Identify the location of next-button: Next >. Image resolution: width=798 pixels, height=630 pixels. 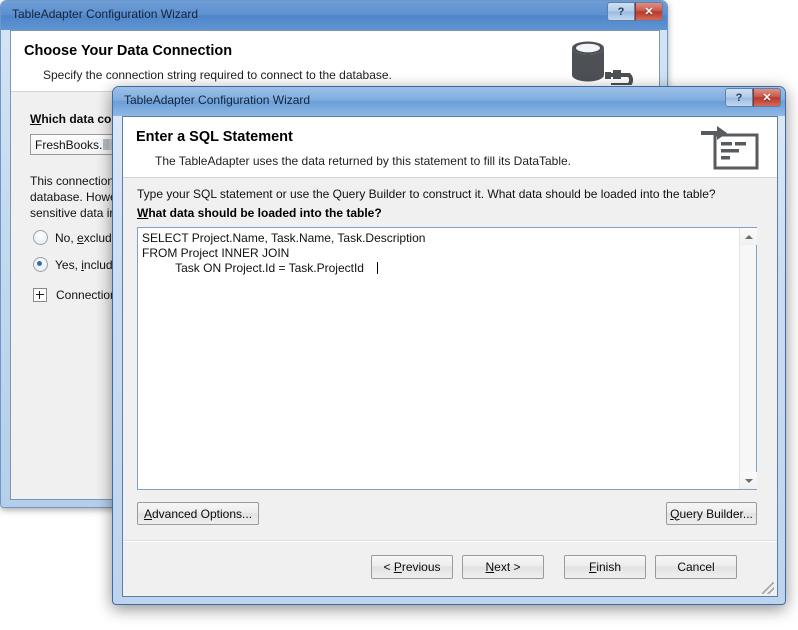
(503, 567).